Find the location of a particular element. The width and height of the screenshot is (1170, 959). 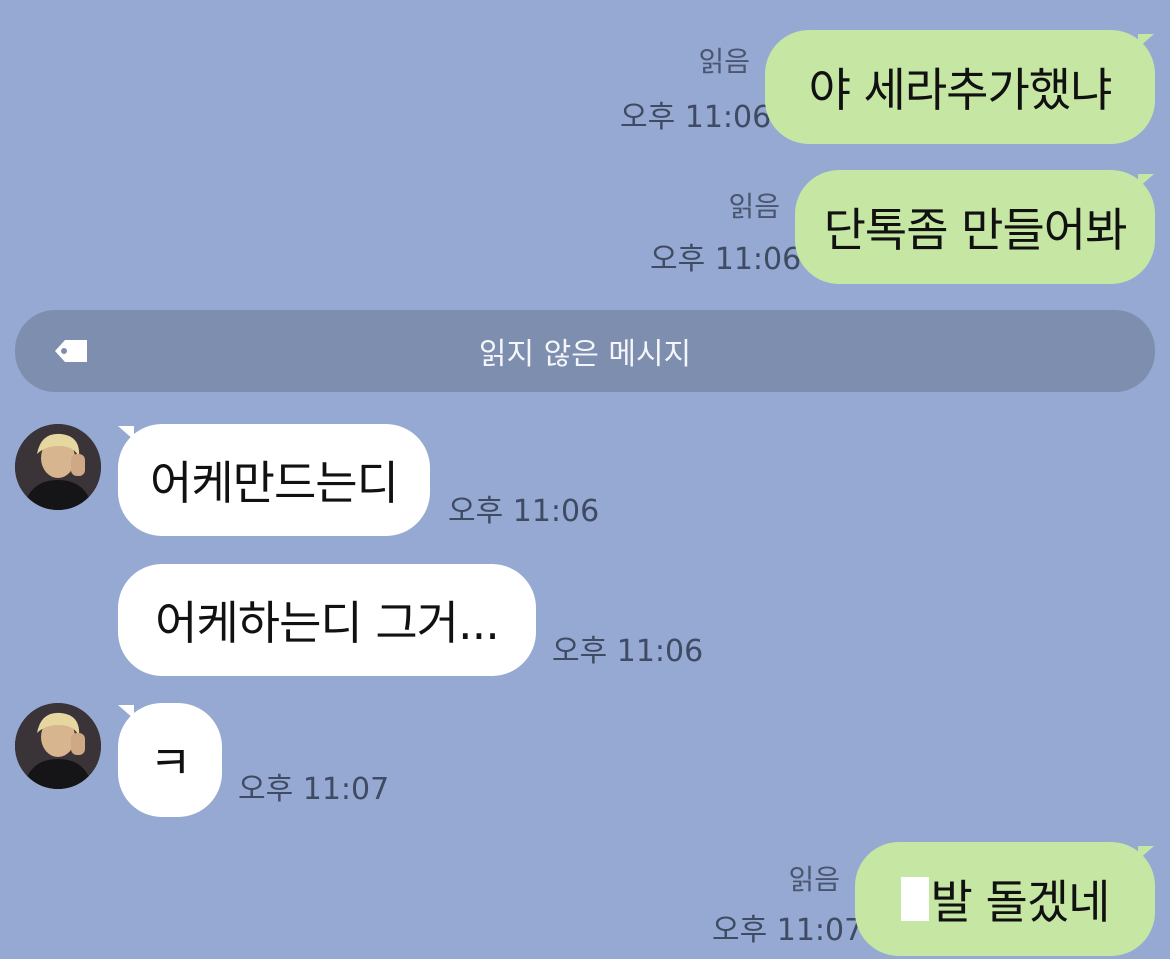

censor-block is located at coordinates (914, 899).